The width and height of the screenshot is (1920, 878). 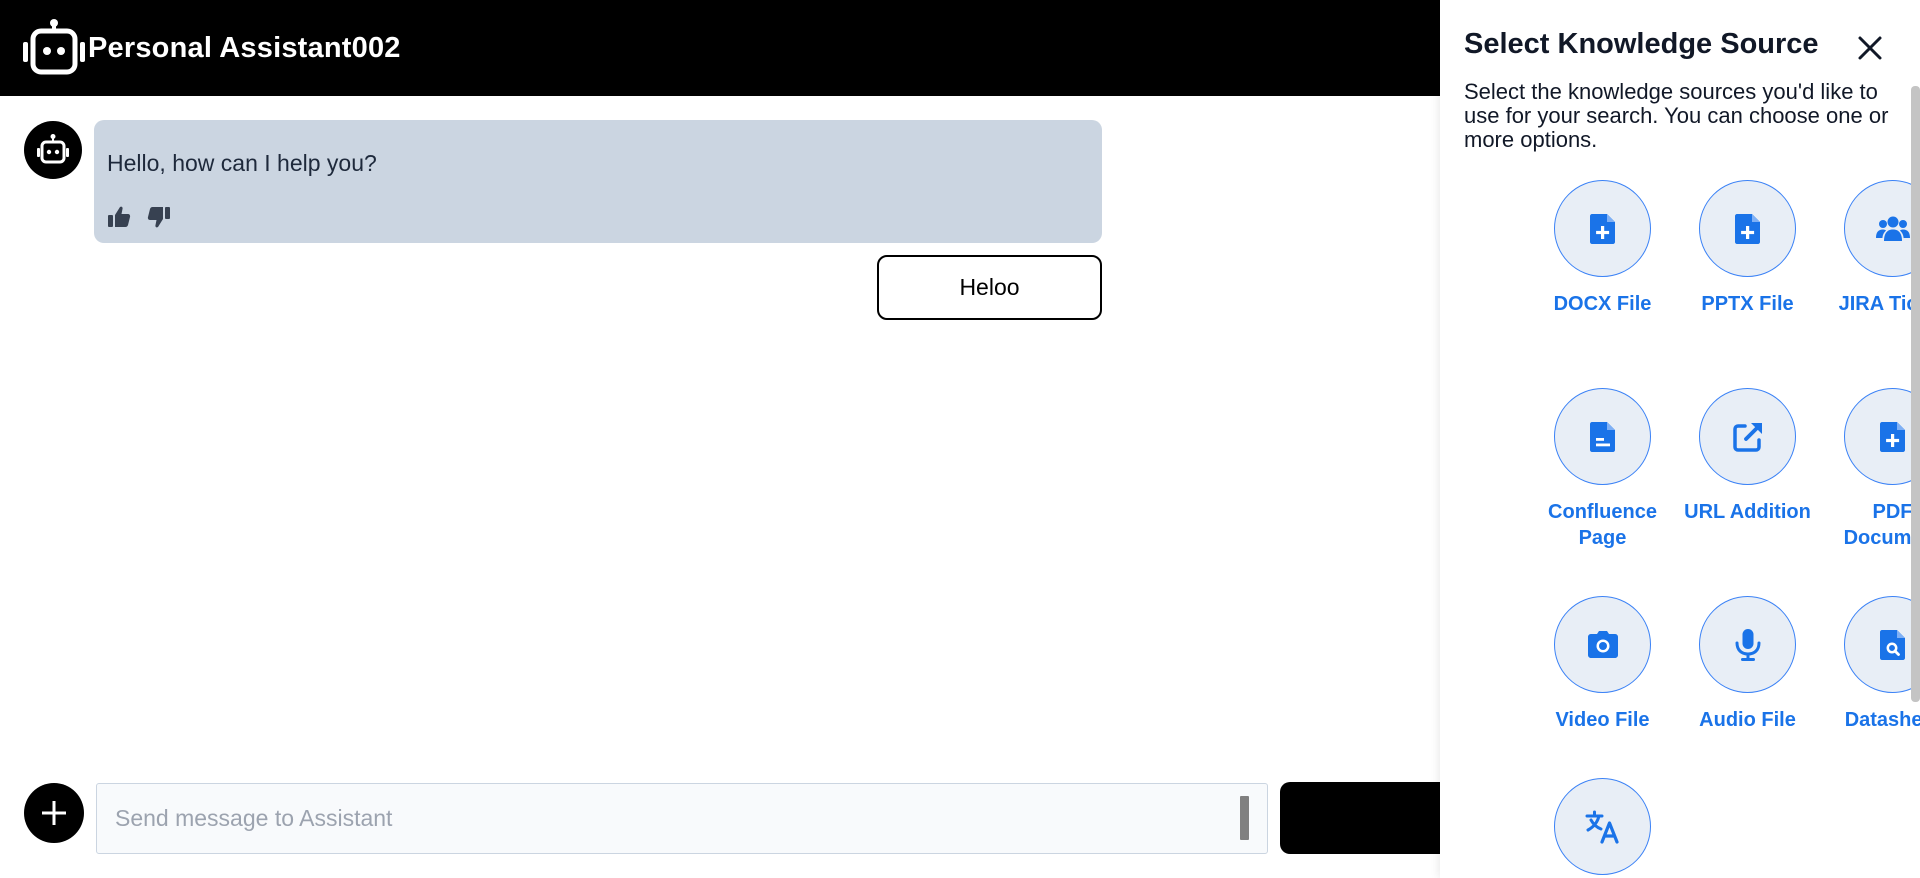 I want to click on source-confluence: Confluence Page, so click(x=1602, y=469).